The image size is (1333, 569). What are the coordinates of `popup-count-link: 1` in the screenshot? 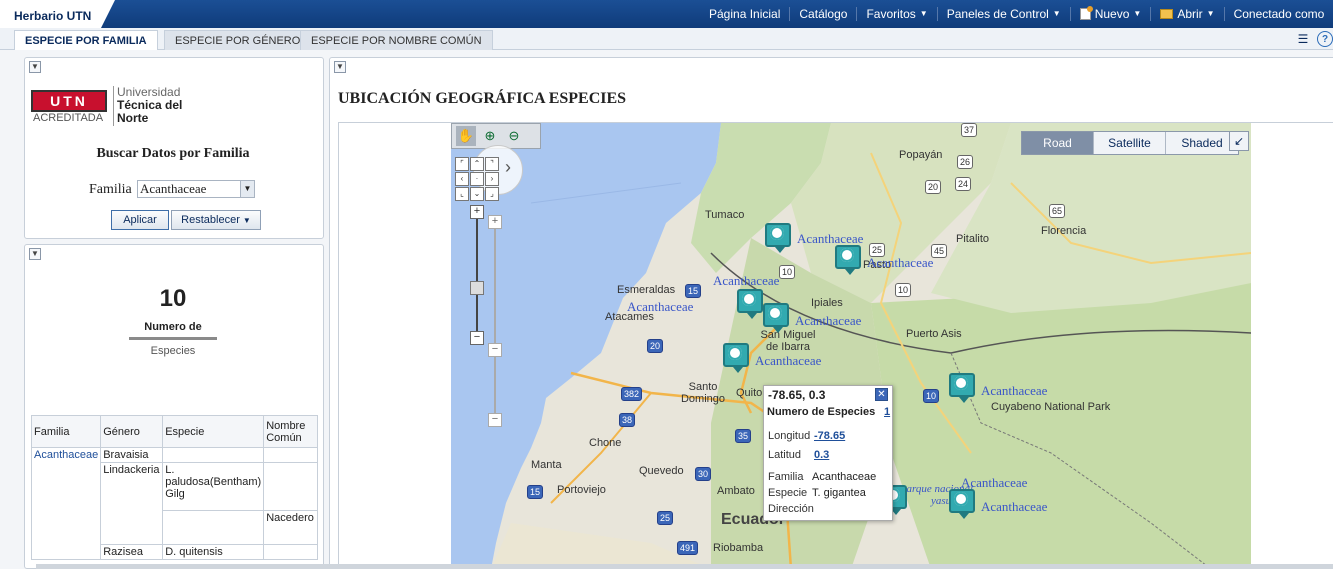 It's located at (887, 412).